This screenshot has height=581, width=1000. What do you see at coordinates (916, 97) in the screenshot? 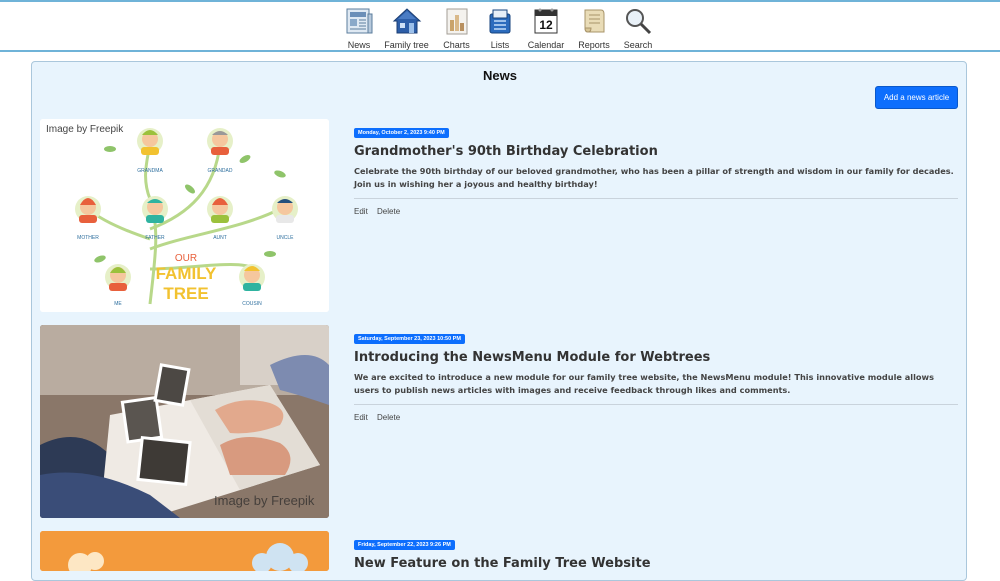
I see `add-news-article-button: Add a news article` at bounding box center [916, 97].